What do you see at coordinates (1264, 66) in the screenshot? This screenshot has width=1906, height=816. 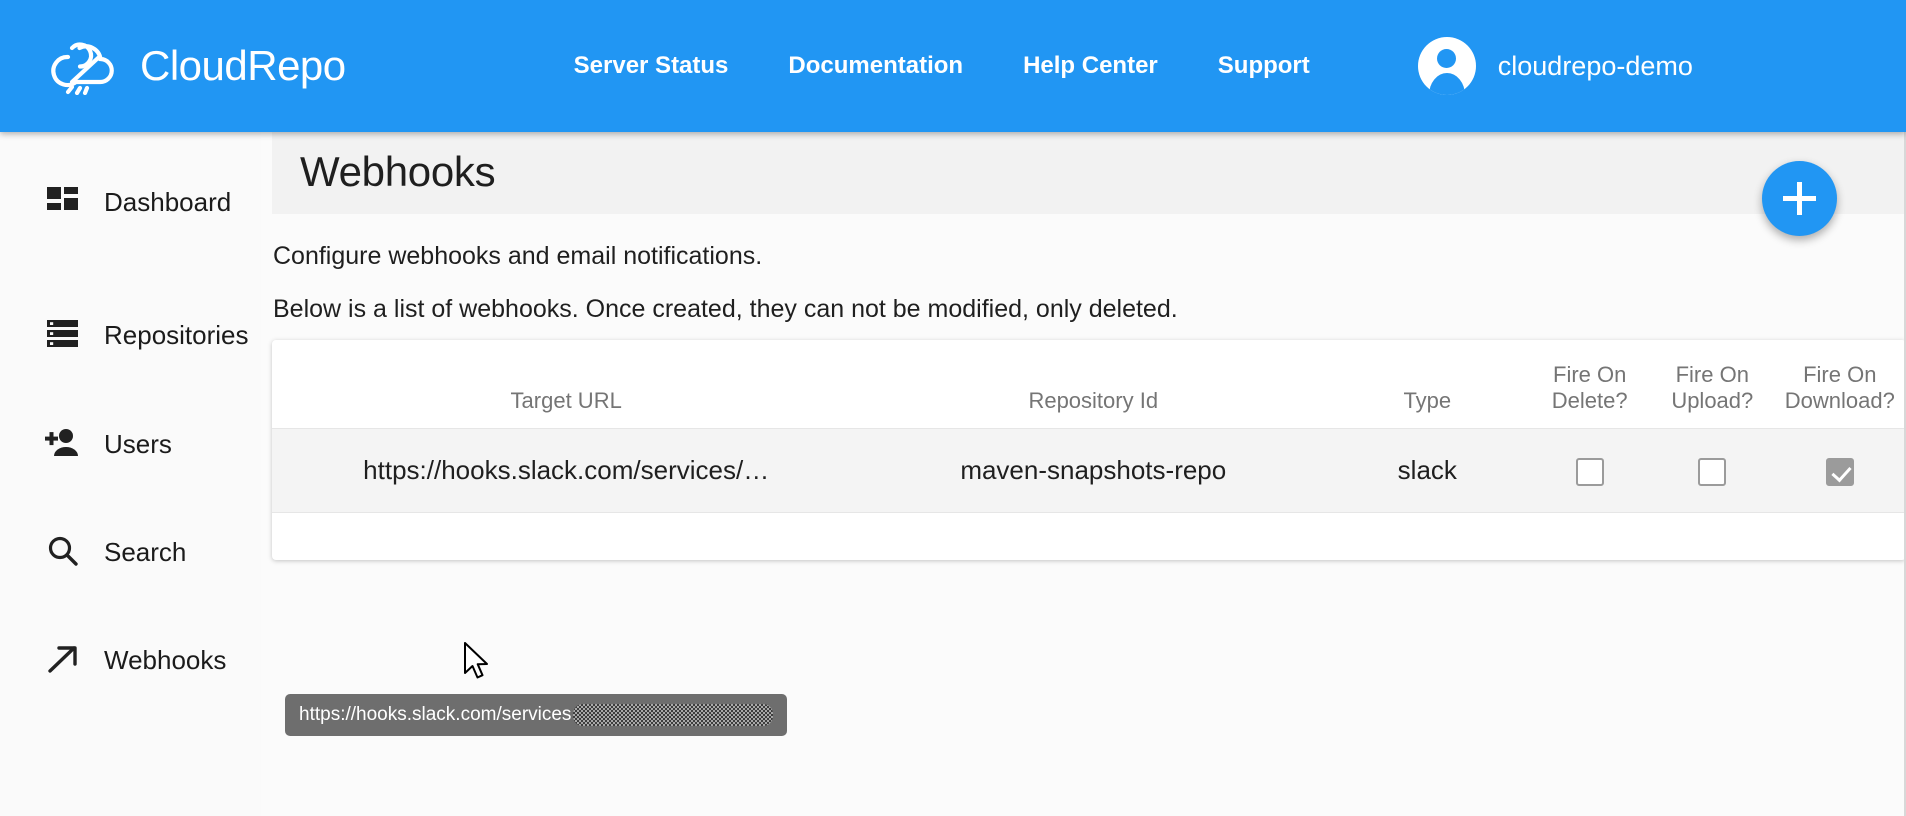 I see `nav-link-support: Support` at bounding box center [1264, 66].